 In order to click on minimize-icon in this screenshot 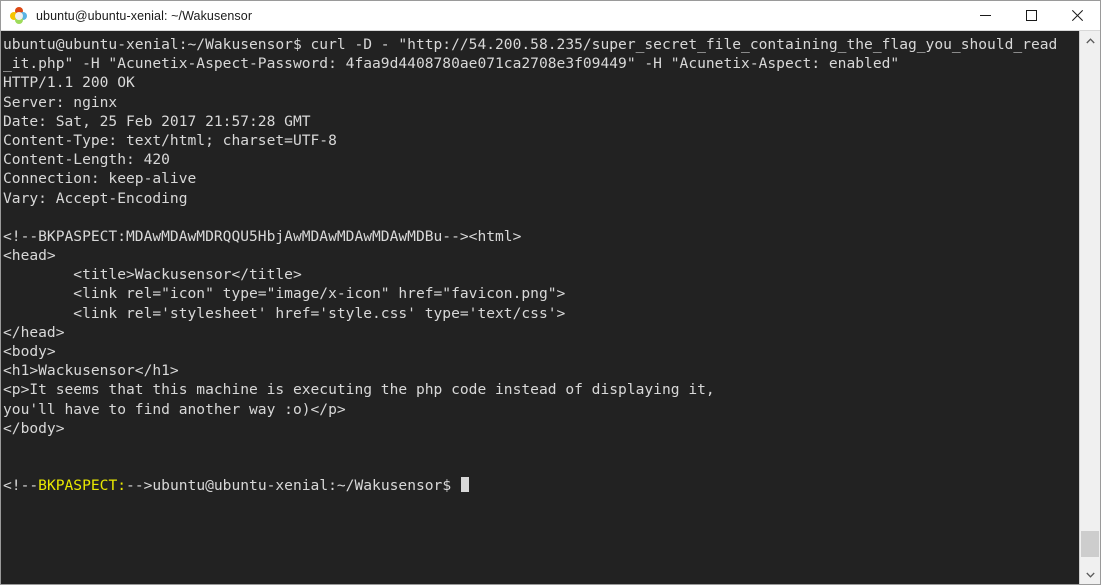, I will do `click(985, 15)`.